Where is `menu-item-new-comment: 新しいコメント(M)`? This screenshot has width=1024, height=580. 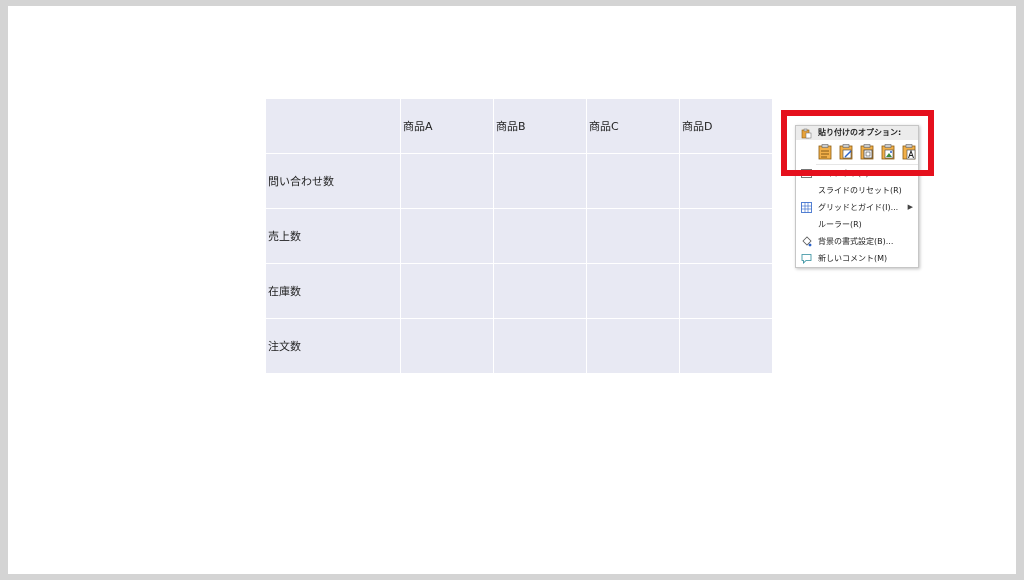 menu-item-new-comment: 新しいコメント(M) is located at coordinates (857, 258).